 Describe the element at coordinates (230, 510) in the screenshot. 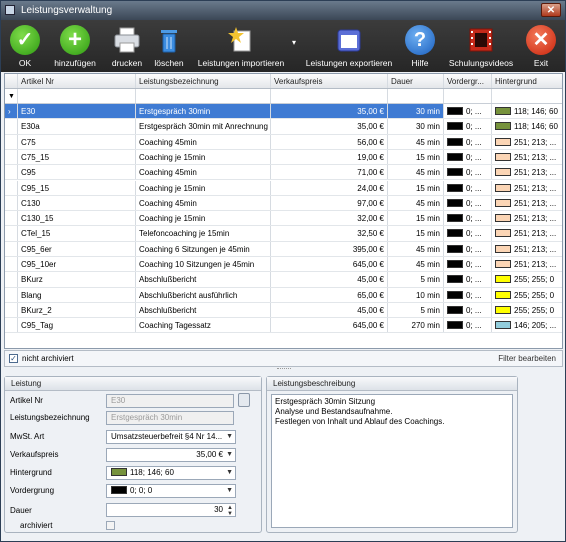

I see `spinner-icon: ▲ ▼` at that location.